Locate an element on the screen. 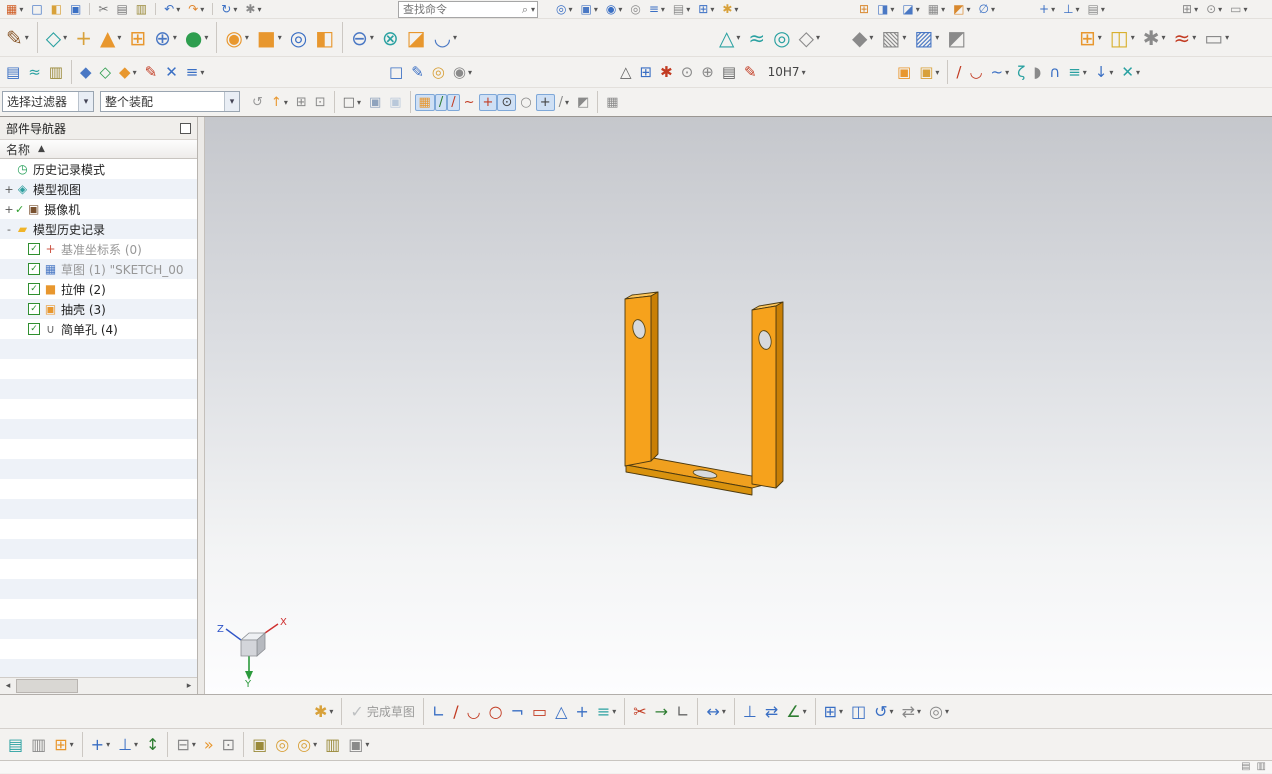 The height and width of the screenshot is (774, 1272). geometric-constraints-button: ⊥ is located at coordinates (750, 712).